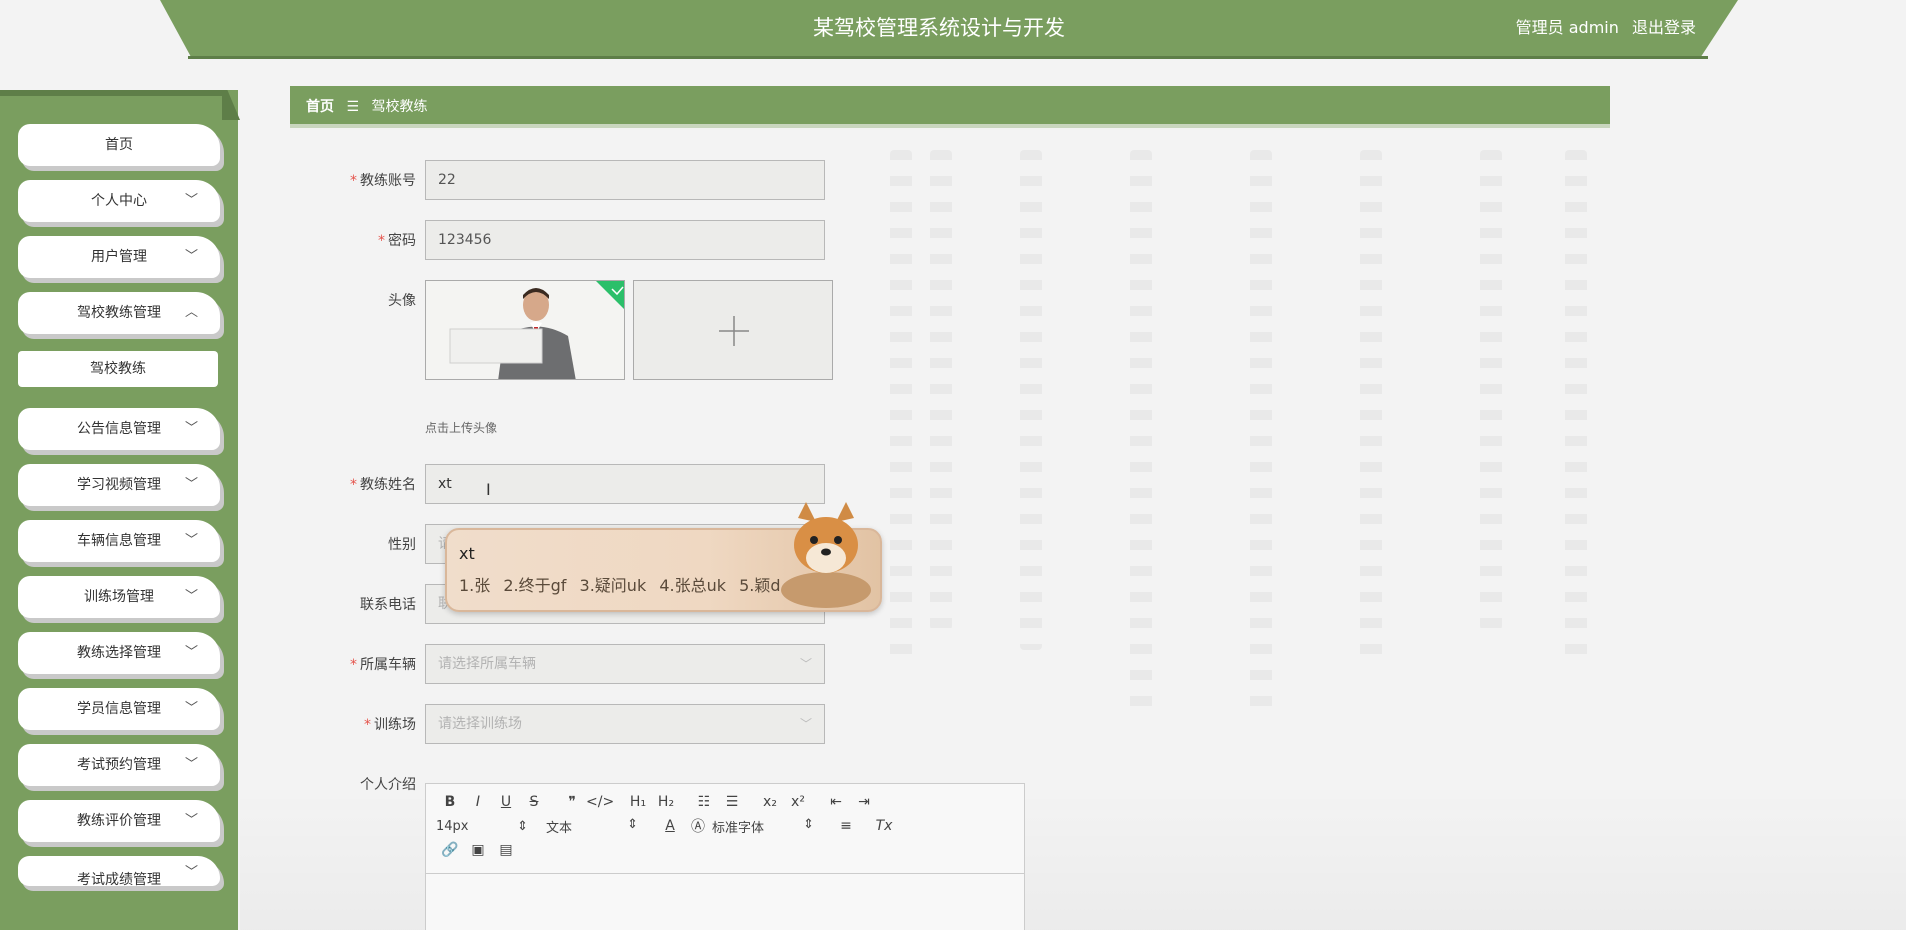  Describe the element at coordinates (625, 180) in the screenshot. I see `account-input: 22` at that location.